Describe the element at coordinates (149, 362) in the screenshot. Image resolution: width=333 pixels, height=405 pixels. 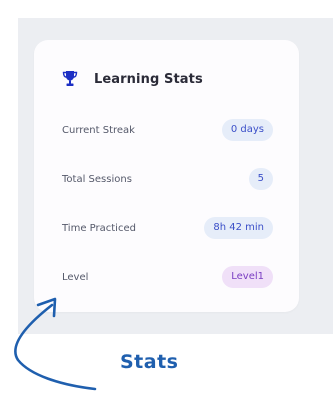
I see `annotation-caption: Stats` at that location.